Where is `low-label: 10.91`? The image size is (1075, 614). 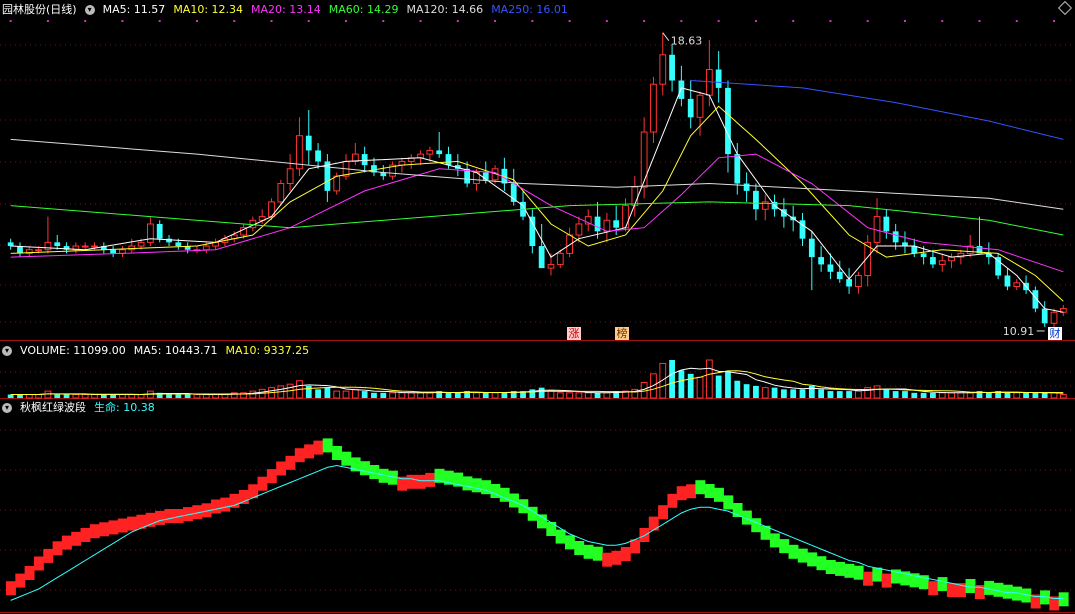
low-label: 10.91 is located at coordinates (1018, 331).